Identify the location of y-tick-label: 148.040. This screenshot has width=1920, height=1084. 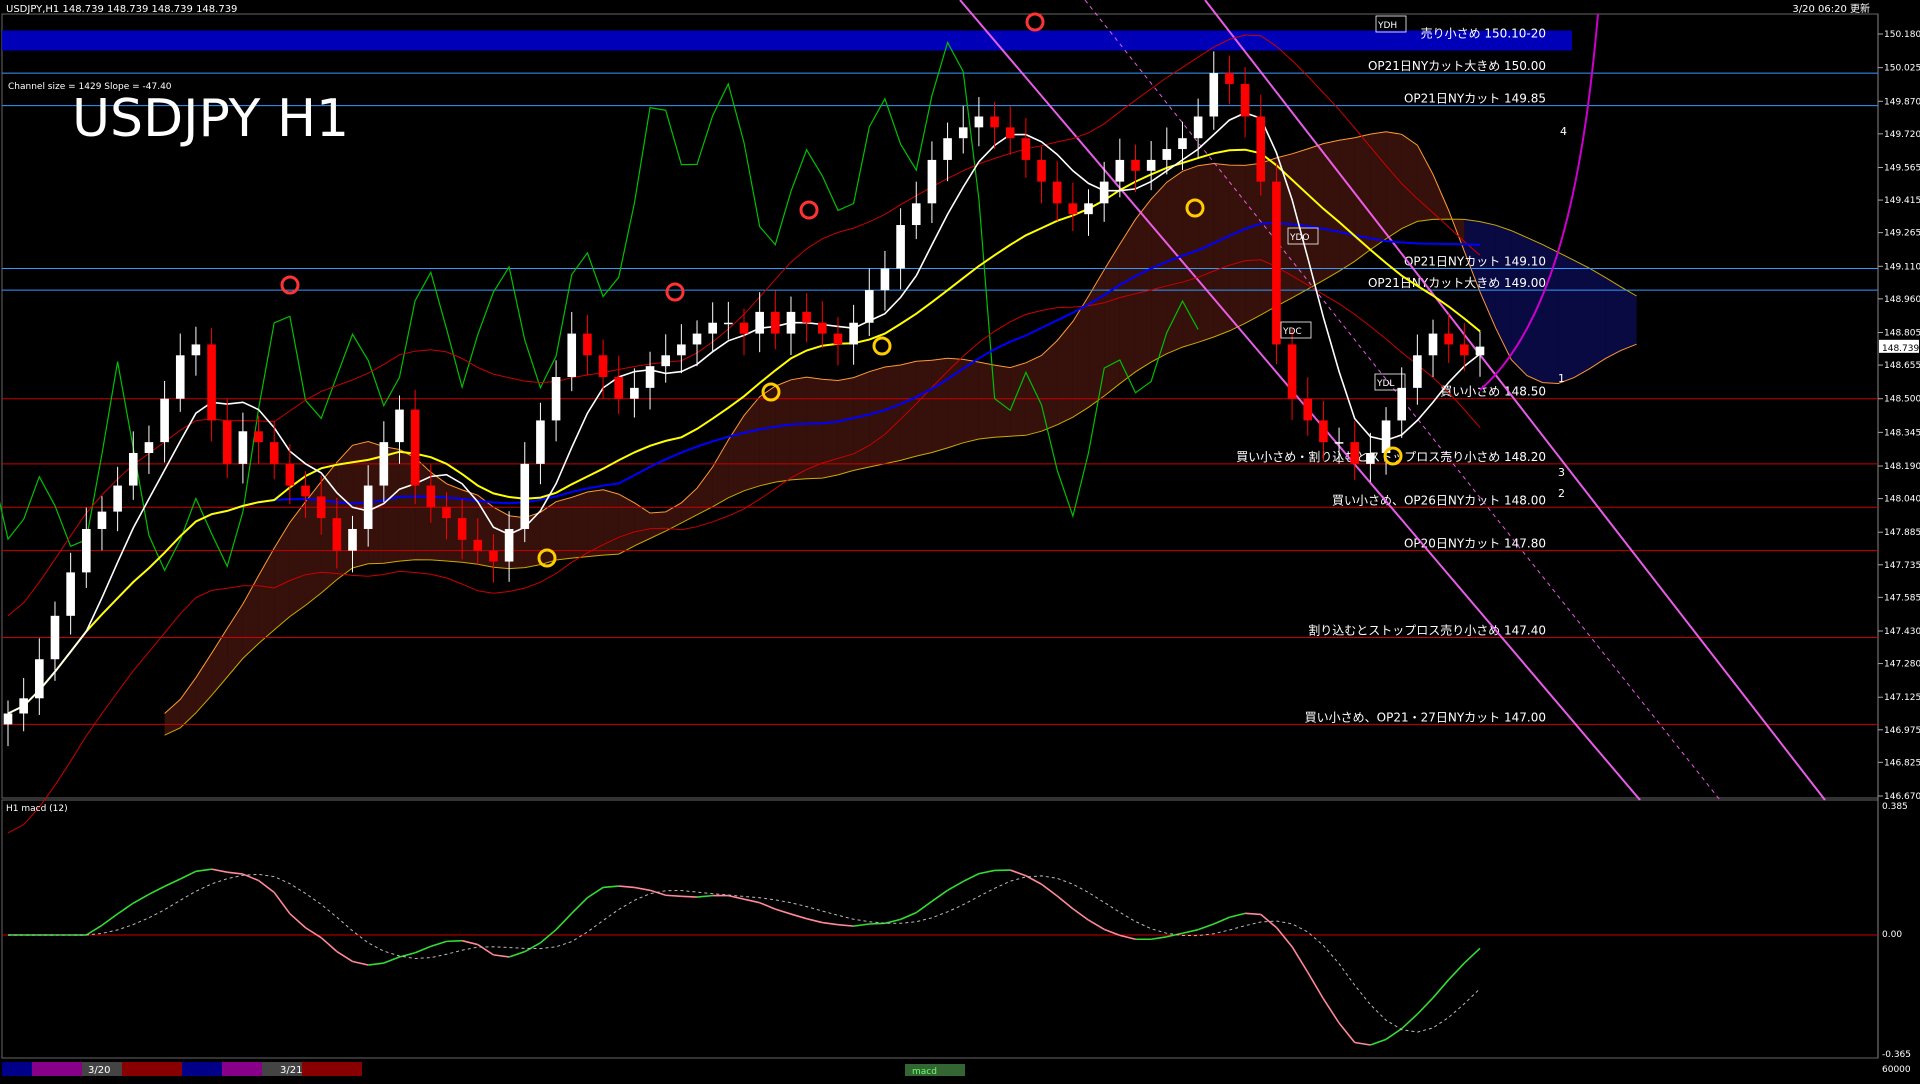
(1902, 500).